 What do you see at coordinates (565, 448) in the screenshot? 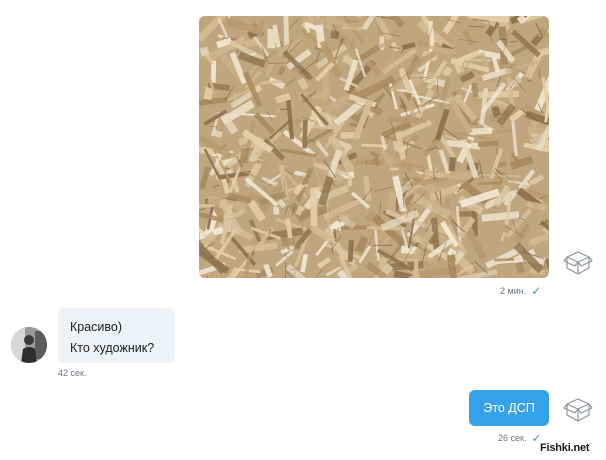
I see `watermark: Fishki.net` at bounding box center [565, 448].